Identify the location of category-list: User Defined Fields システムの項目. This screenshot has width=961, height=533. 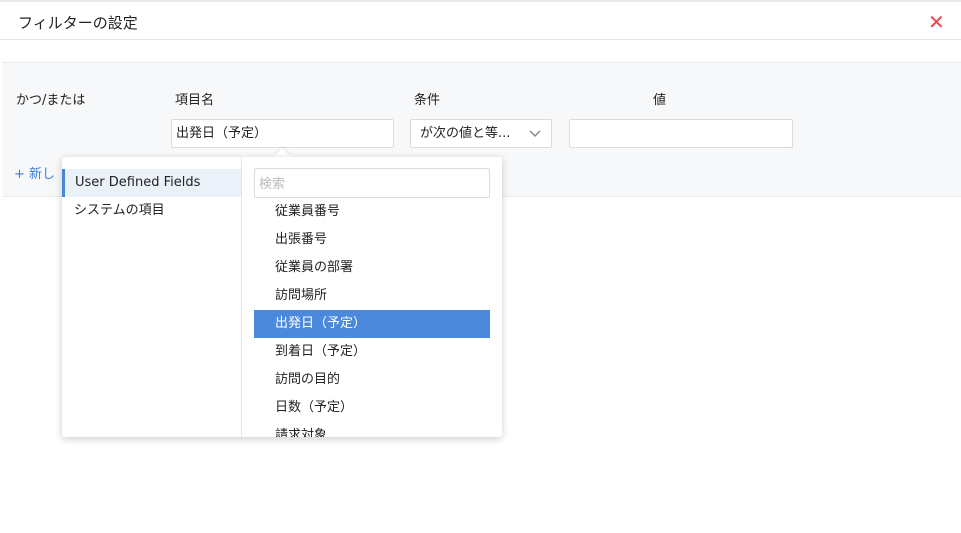
(152, 297).